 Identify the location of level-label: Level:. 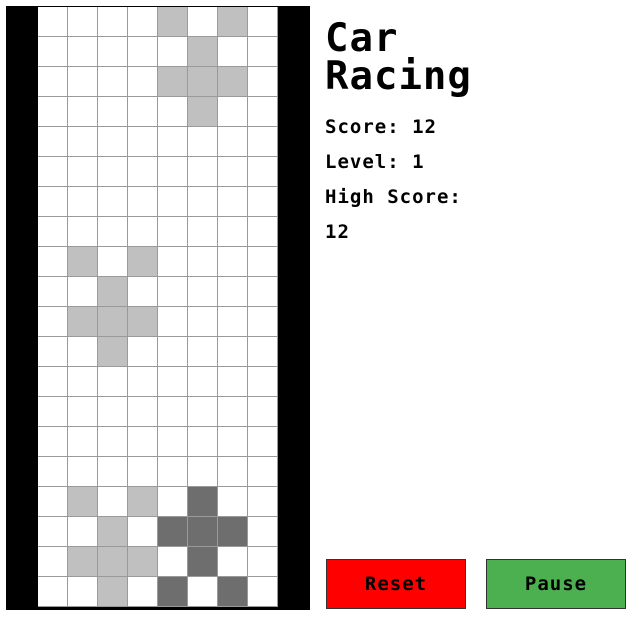
(362, 162).